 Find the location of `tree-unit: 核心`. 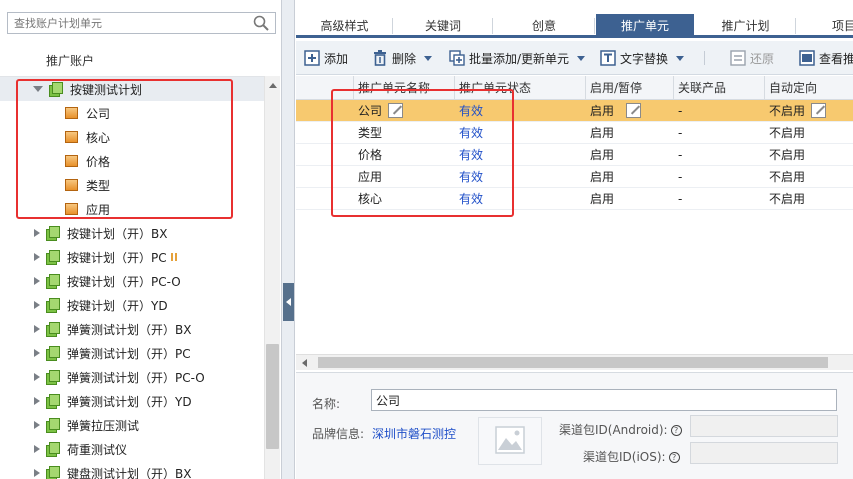

tree-unit: 核心 is located at coordinates (132, 137).